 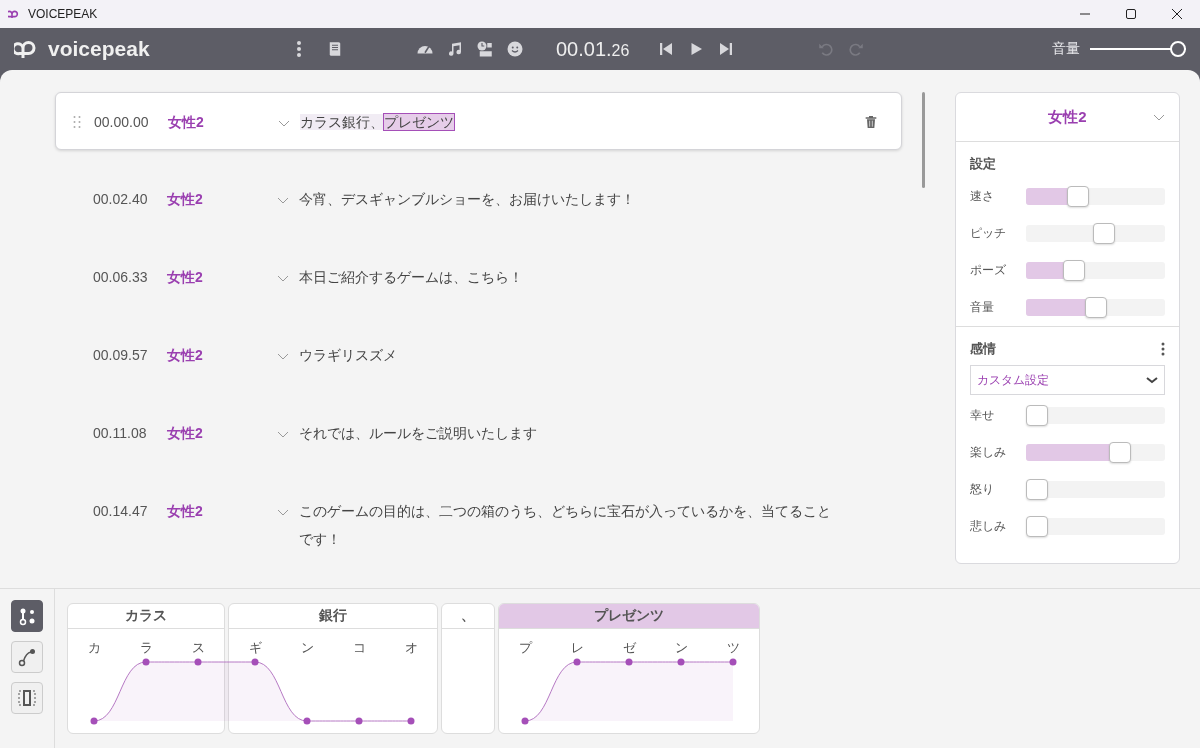 What do you see at coordinates (988, 233) in the screenshot?
I see `slider-label: ピッチ` at bounding box center [988, 233].